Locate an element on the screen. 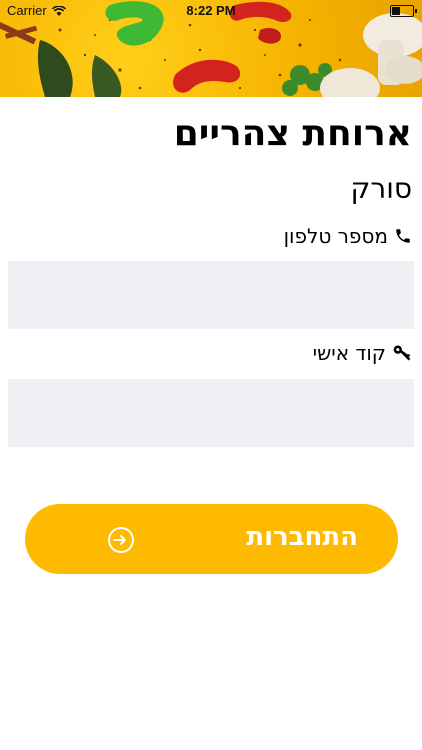 This screenshot has height=750, width=422. status-bar: Carrier 8:22 PM is located at coordinates (211, 11).